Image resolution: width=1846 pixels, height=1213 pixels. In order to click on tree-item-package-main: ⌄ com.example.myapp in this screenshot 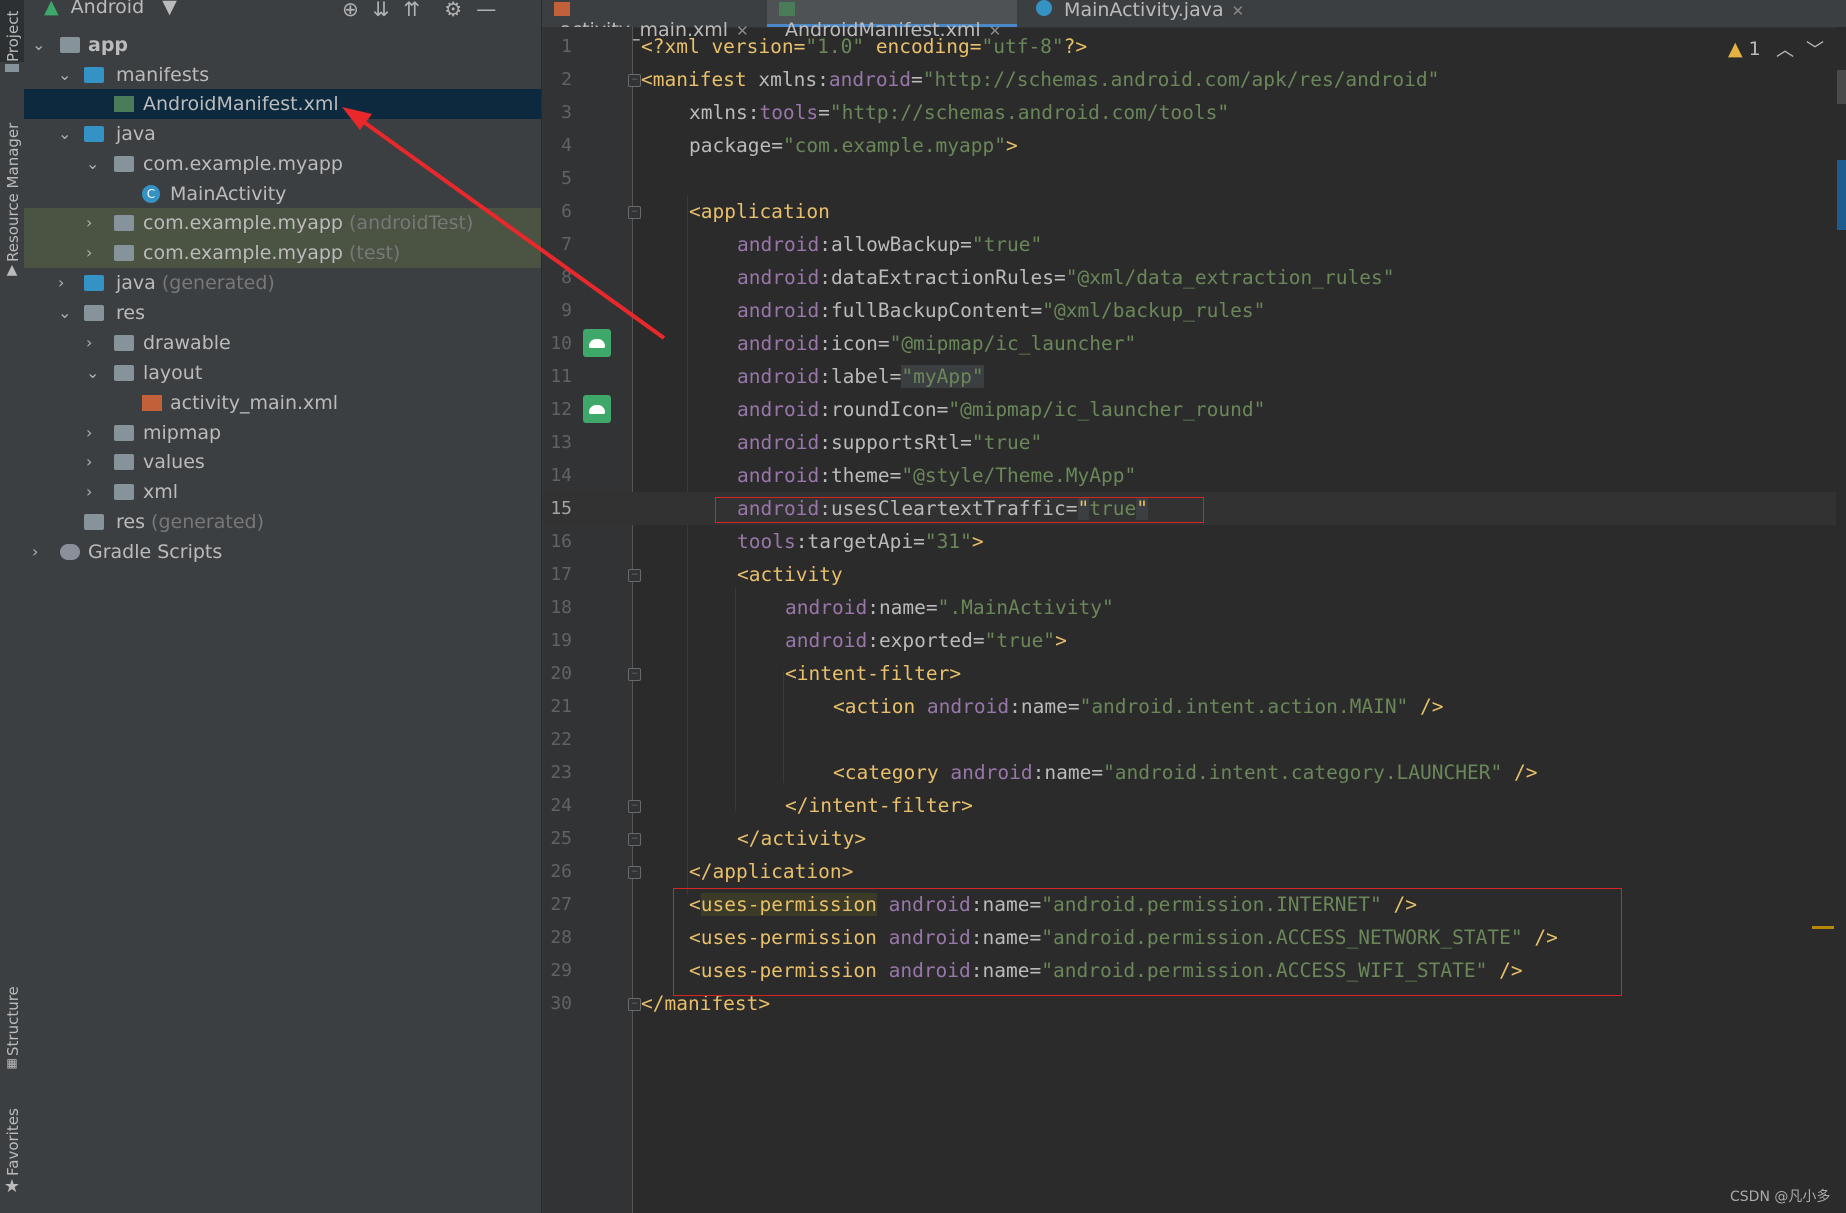, I will do `click(282, 164)`.